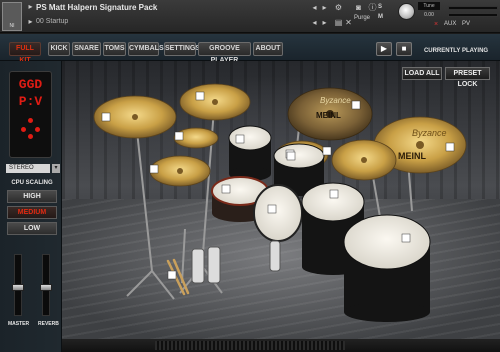  I want to click on next-snapshot-icon: ▸, so click(324, 23).